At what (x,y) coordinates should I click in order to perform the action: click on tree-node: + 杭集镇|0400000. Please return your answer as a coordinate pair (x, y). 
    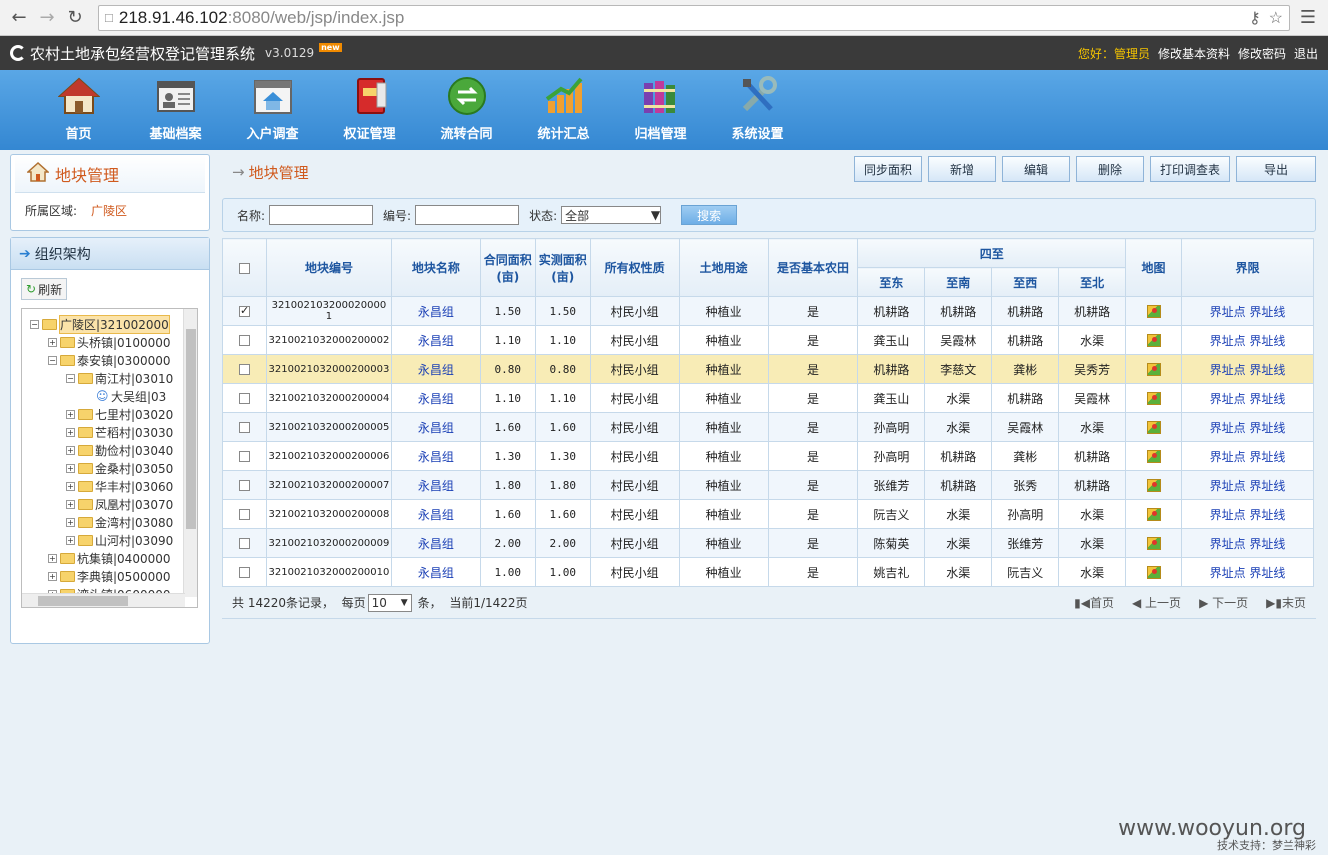
    Looking at the image, I should click on (109, 558).